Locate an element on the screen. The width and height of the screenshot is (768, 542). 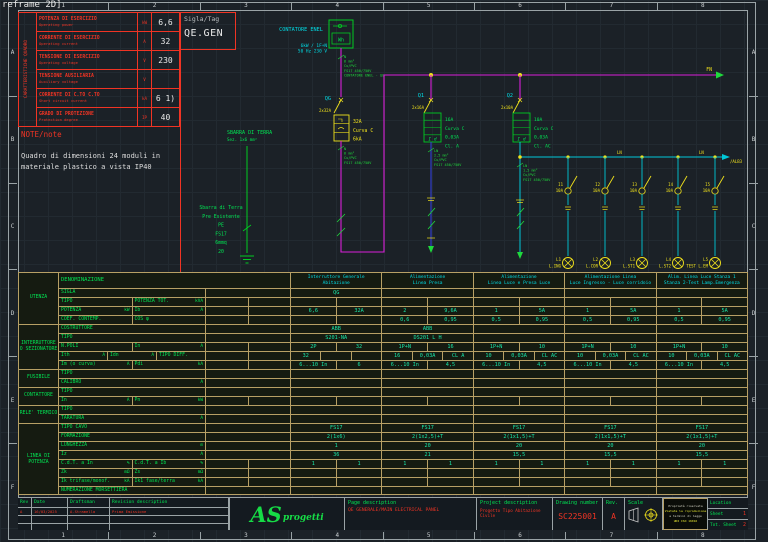
table-label-text: COEF. CONTEMP. is located at coordinates (81, 319).